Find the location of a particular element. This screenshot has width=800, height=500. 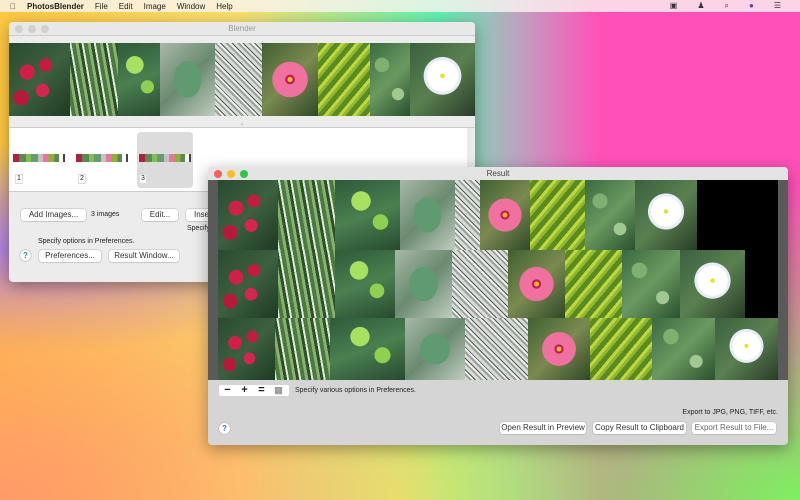

search-icon: ⌕ is located at coordinates (727, 6).